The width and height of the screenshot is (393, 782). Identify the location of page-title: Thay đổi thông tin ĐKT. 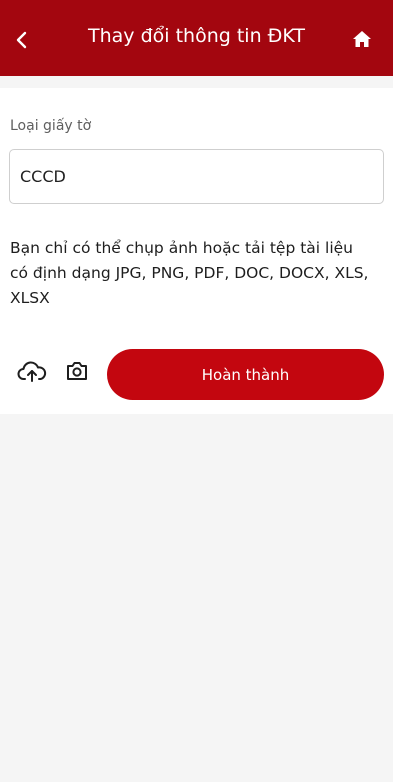
(196, 36).